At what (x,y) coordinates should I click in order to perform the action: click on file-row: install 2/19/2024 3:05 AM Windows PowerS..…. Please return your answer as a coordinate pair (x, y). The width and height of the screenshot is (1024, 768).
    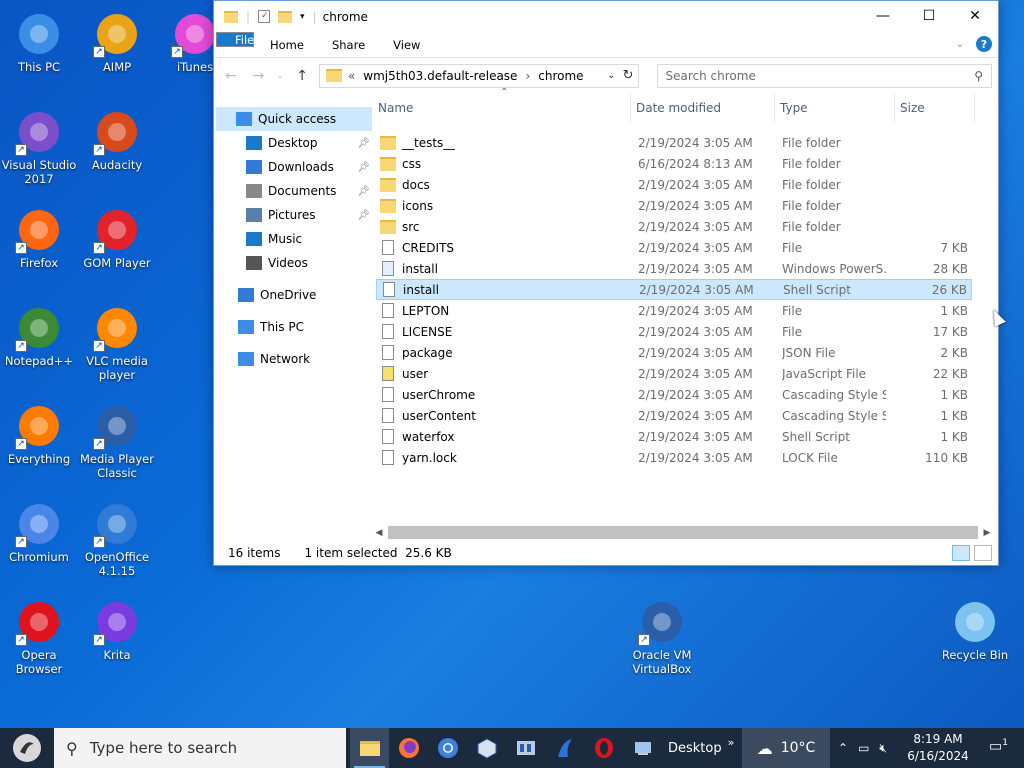
    Looking at the image, I should click on (674, 268).